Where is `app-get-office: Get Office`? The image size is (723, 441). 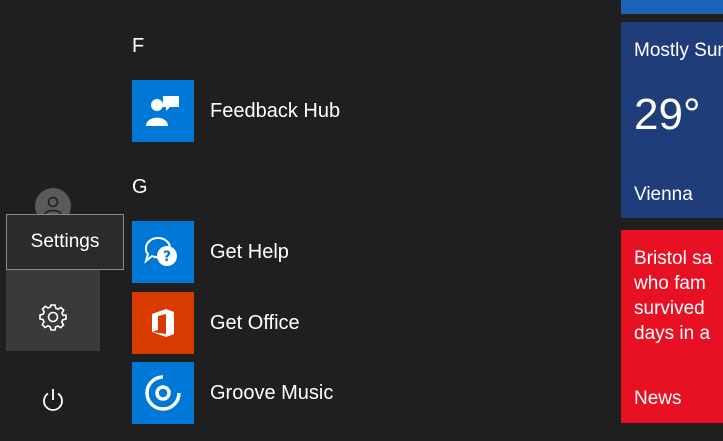
app-get-office: Get Office is located at coordinates (216, 323).